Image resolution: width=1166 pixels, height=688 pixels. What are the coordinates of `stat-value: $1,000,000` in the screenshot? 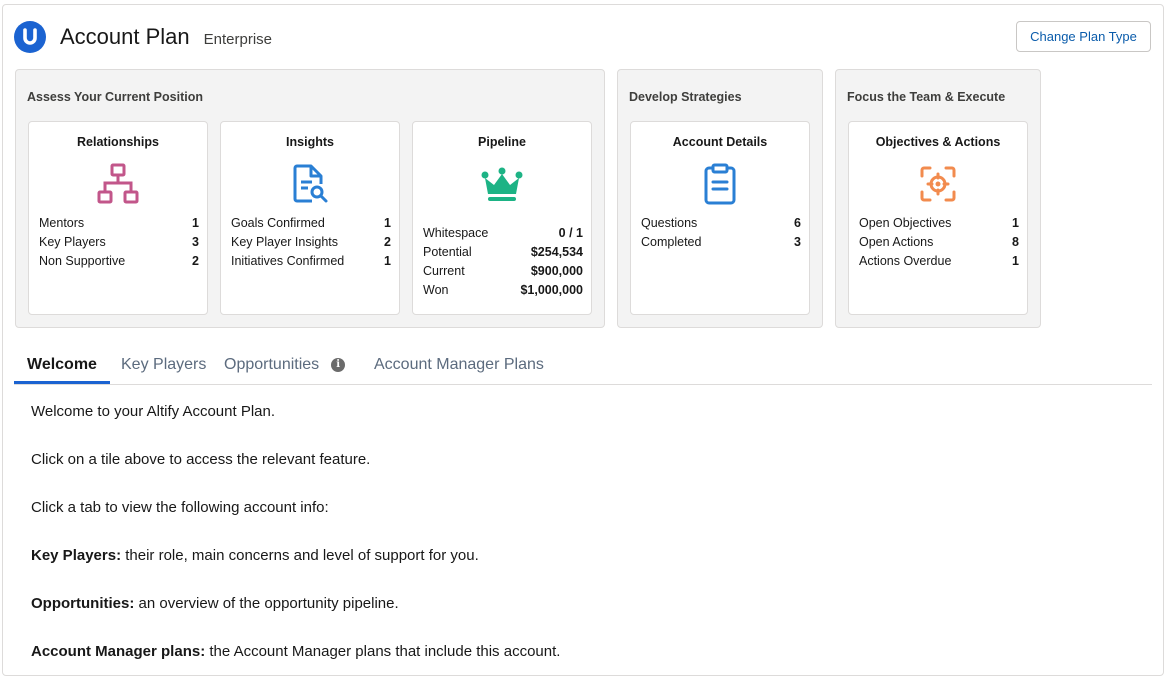 It's located at (551, 290).